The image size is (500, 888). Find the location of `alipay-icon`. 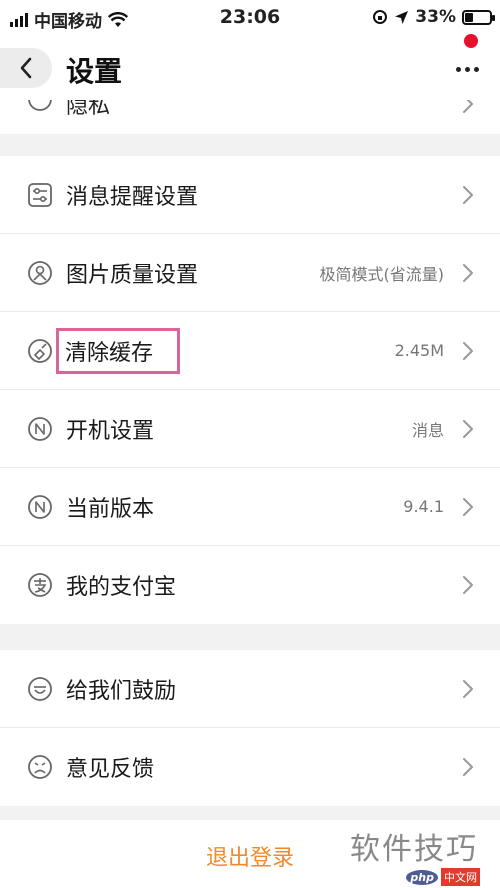

alipay-icon is located at coordinates (40, 585).